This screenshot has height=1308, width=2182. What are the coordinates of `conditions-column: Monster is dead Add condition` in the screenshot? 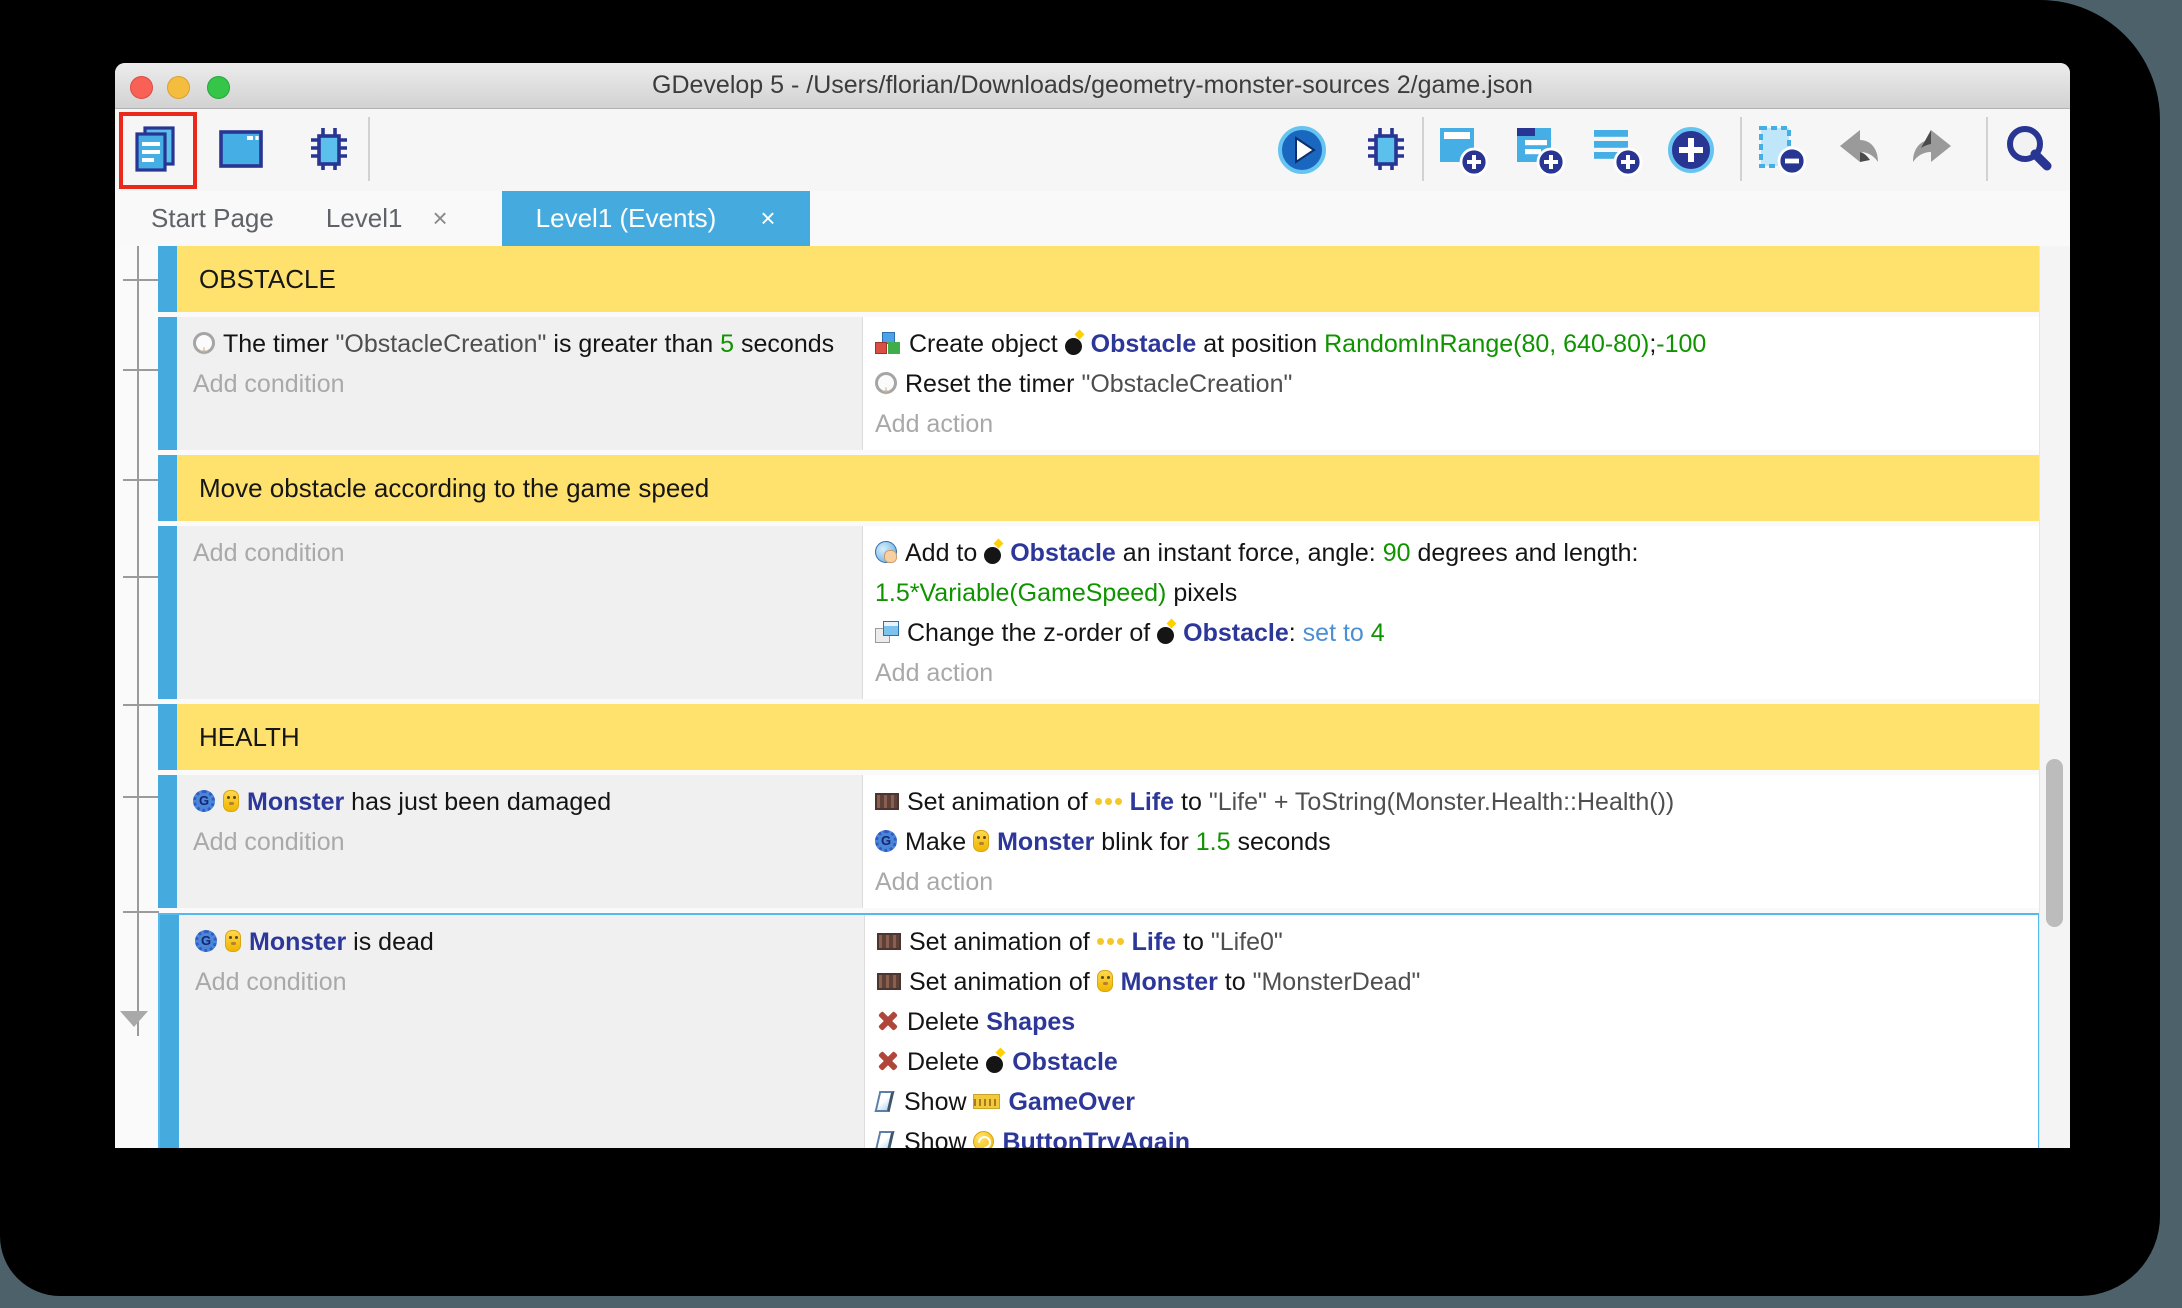 It's located at (521, 1031).